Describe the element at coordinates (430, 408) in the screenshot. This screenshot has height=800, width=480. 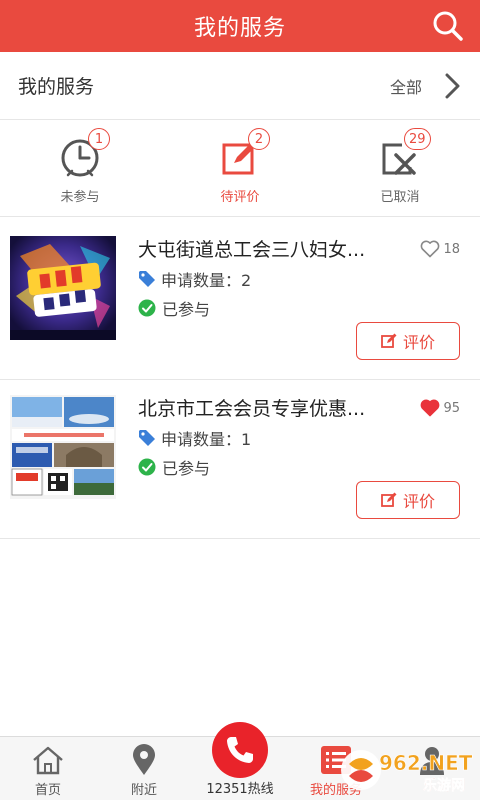
I see `heart-filled-icon` at that location.